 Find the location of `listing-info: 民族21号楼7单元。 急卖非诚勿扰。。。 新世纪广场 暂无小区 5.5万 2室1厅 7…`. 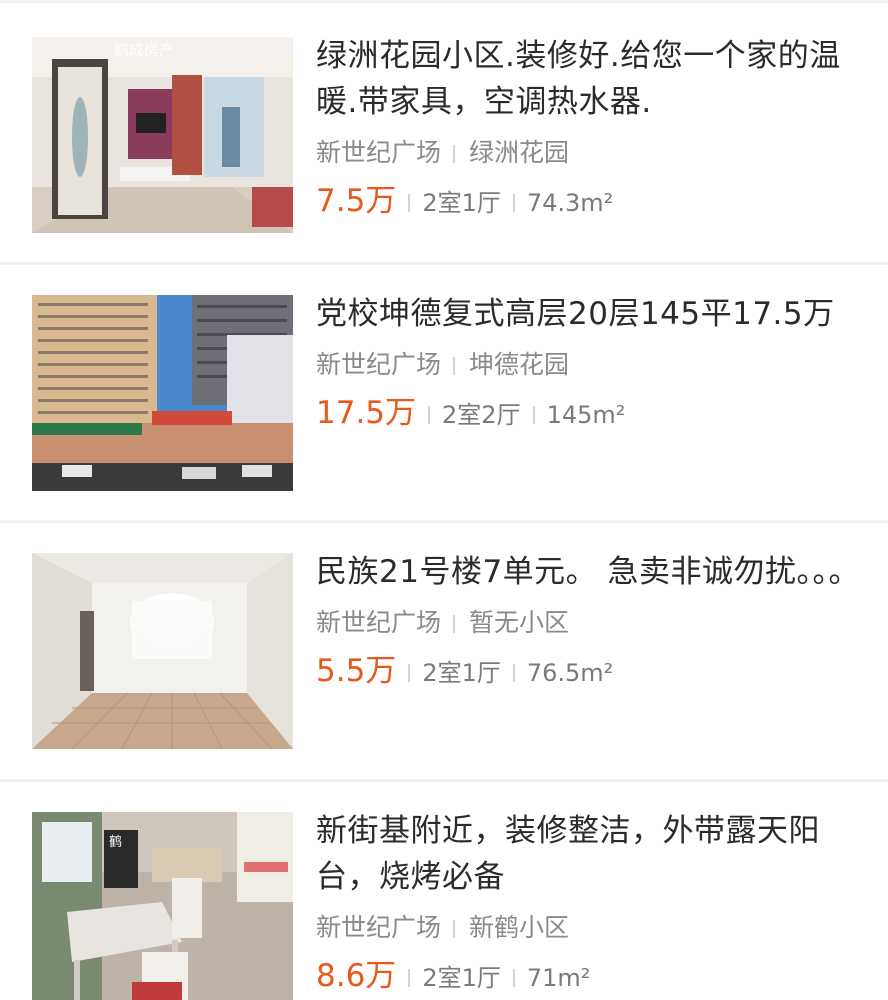

listing-info: 民族21号楼7单元。 急卖非诚勿扰。。。 新世纪广场 暂无小区 5.5万 2室1厅 7… is located at coordinates (590, 621).